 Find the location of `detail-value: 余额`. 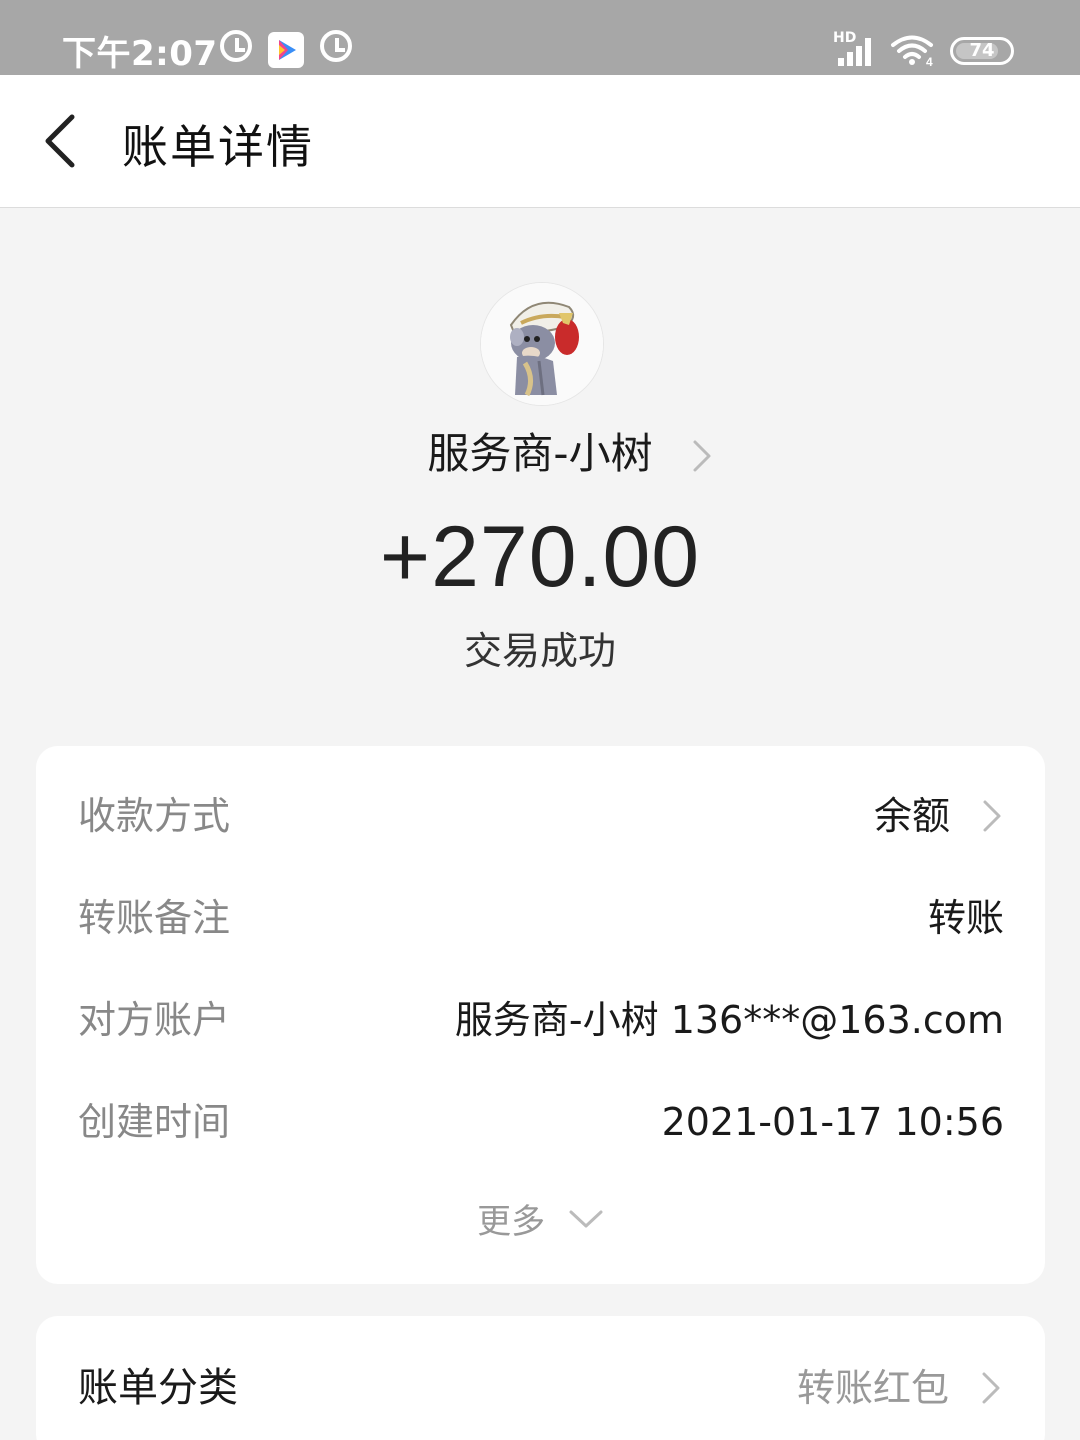

detail-value: 余额 is located at coordinates (911, 816).